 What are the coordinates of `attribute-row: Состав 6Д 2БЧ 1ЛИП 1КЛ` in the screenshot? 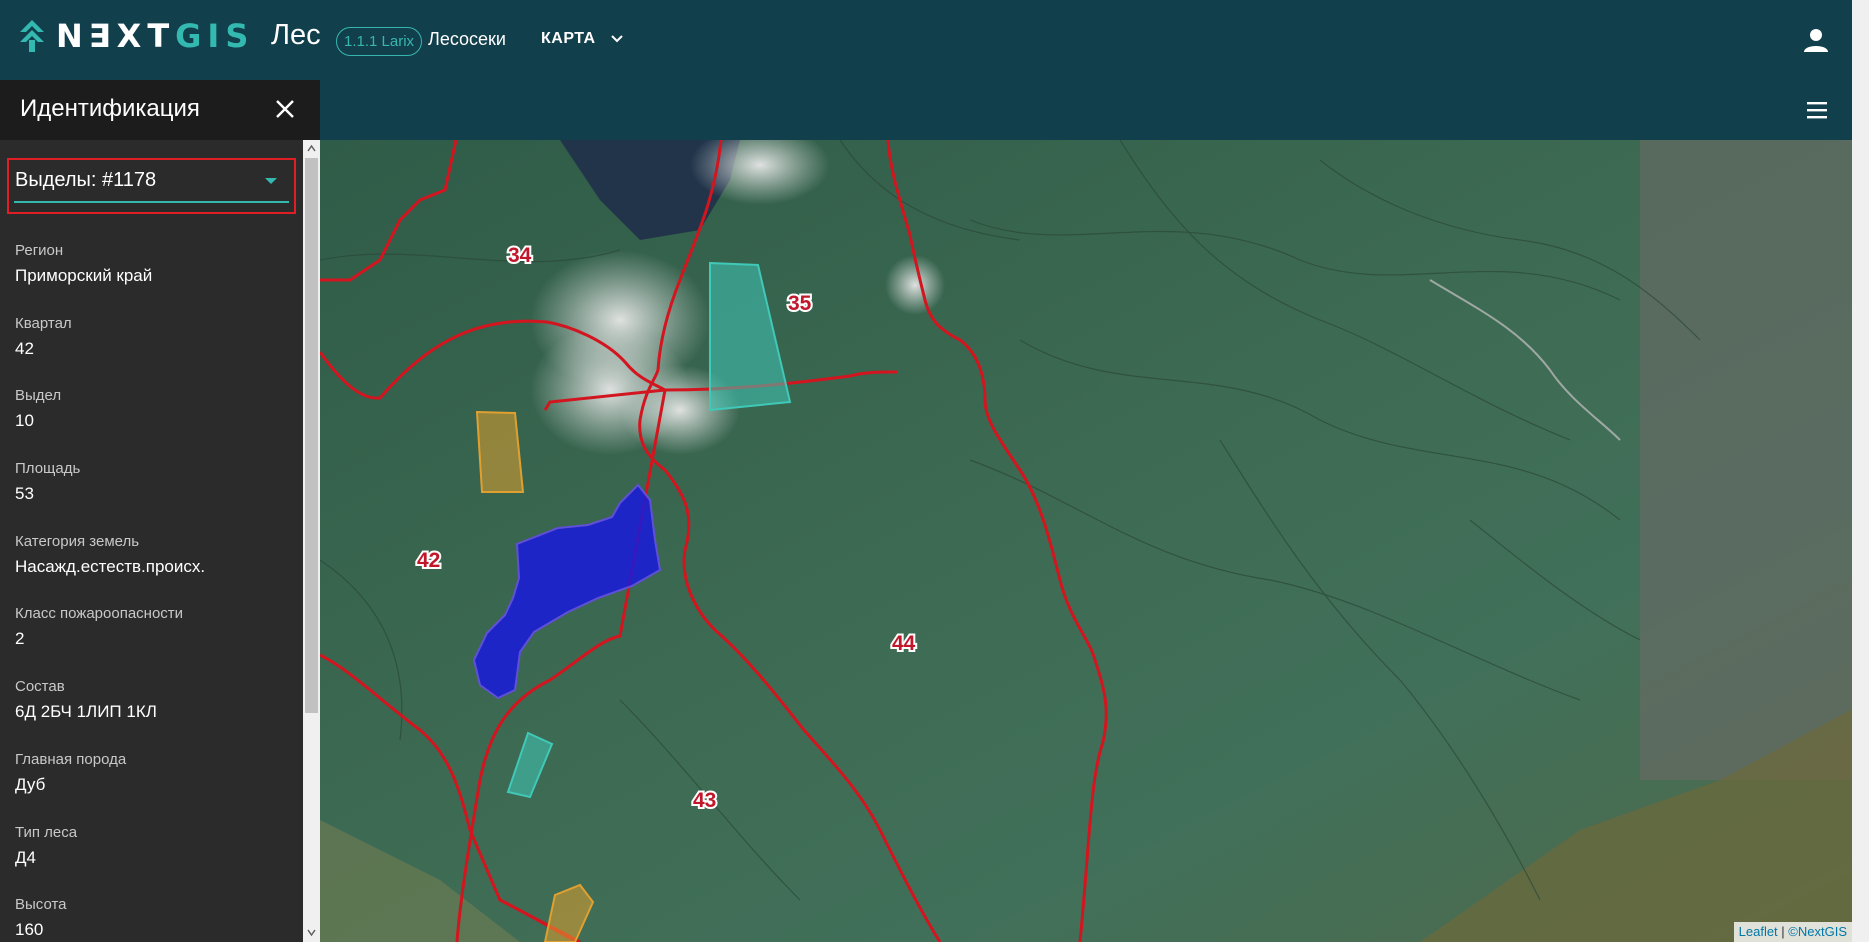 It's located at (155, 714).